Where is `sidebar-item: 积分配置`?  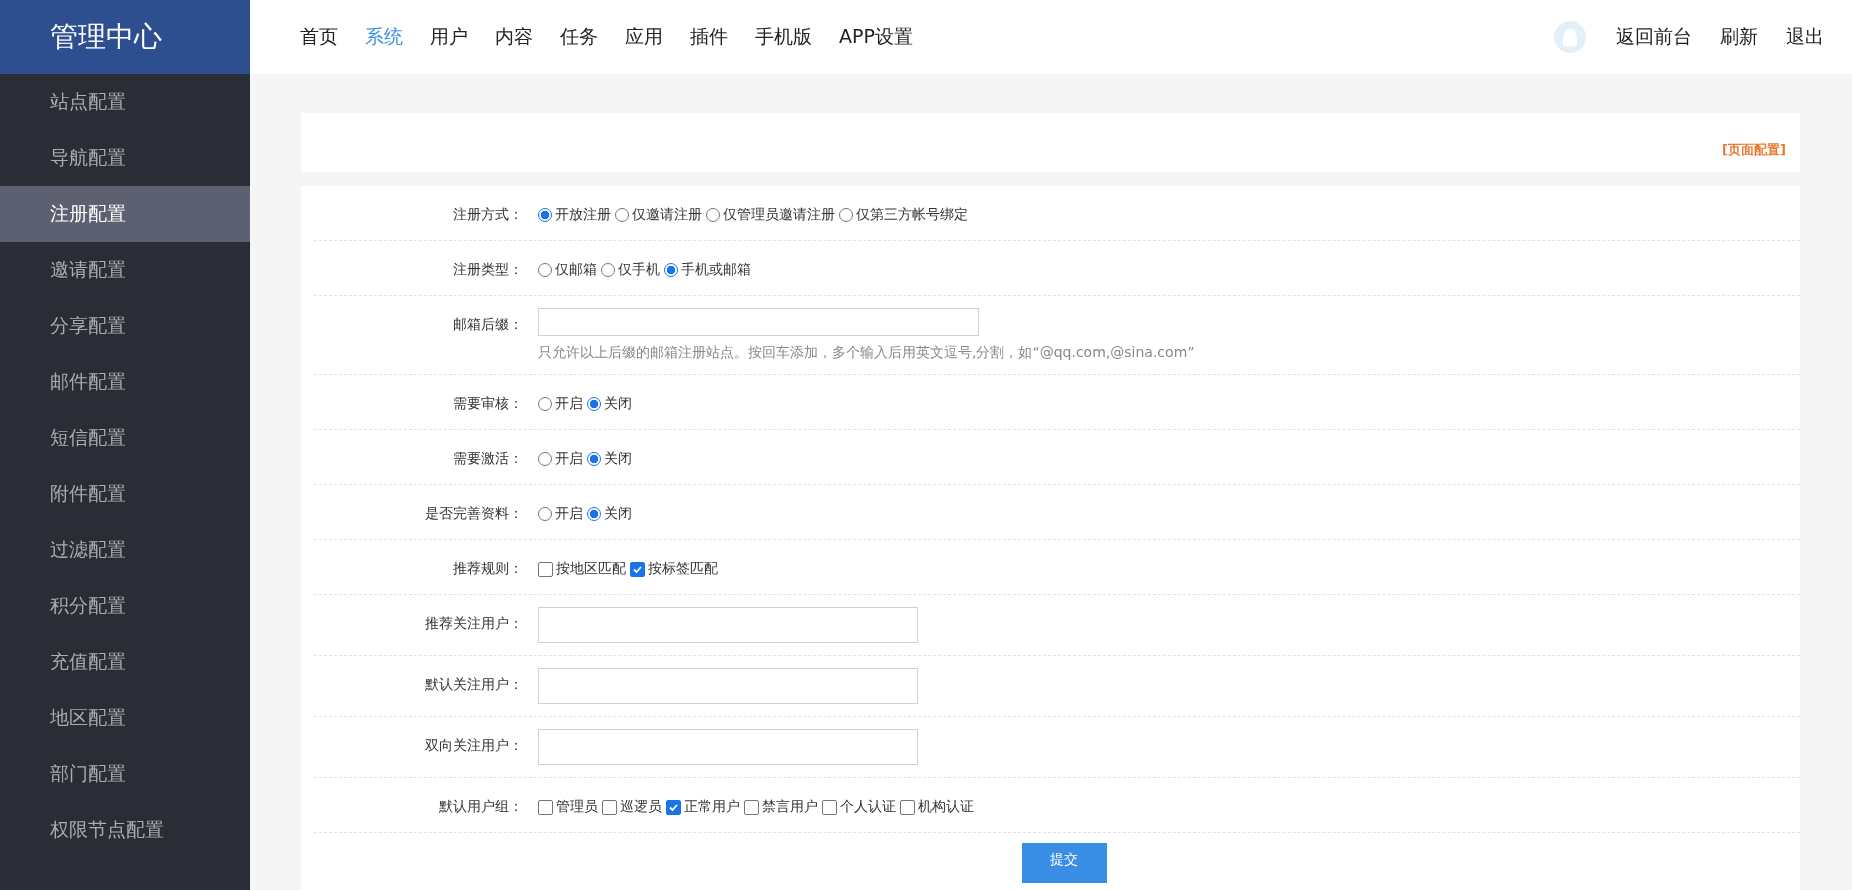
sidebar-item: 积分配置 is located at coordinates (125, 606).